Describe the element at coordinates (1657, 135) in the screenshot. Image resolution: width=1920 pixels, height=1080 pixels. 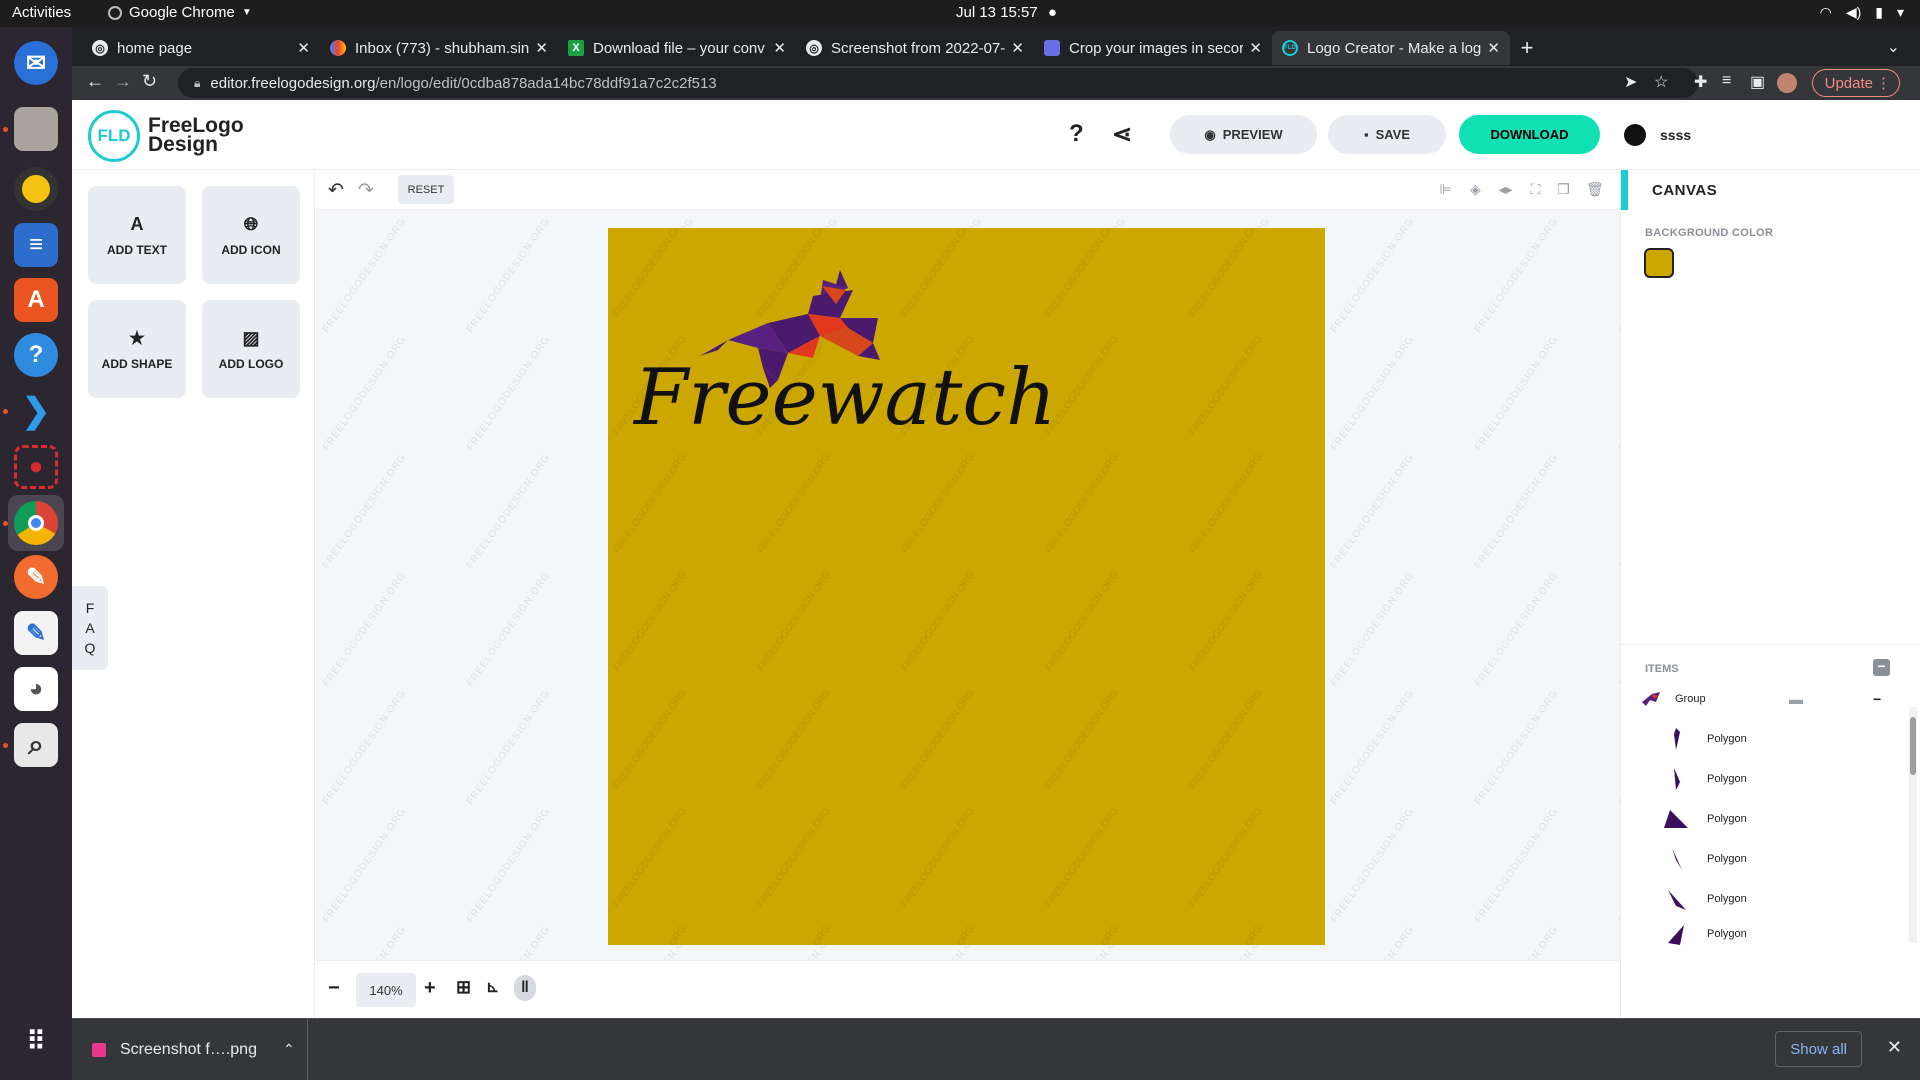
I see `user-menu: ssss` at that location.